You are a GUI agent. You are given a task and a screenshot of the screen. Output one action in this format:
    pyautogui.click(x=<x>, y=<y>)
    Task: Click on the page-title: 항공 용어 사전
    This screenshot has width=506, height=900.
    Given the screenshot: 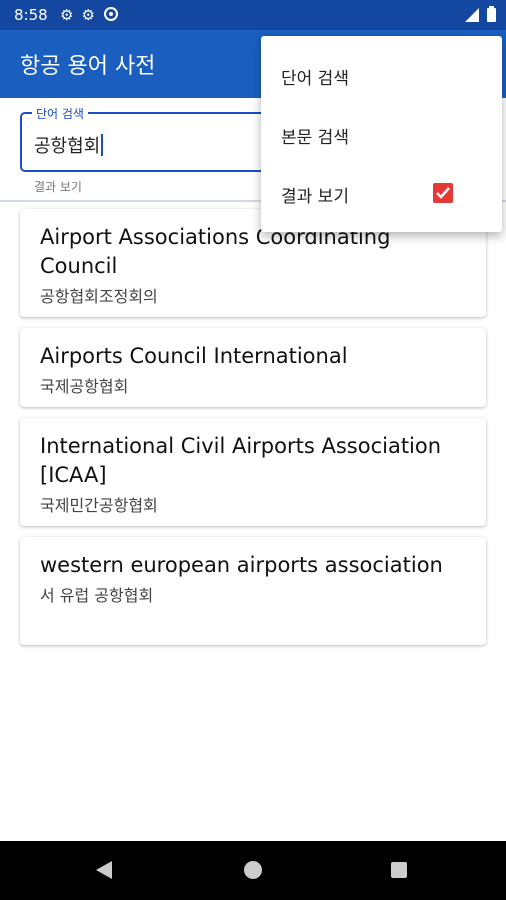 What is the action you would take?
    pyautogui.click(x=88, y=66)
    